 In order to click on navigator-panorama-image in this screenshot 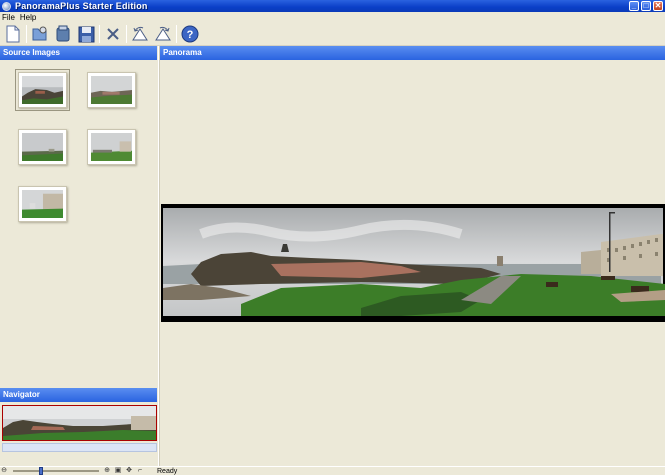, I will do `click(79, 423)`.